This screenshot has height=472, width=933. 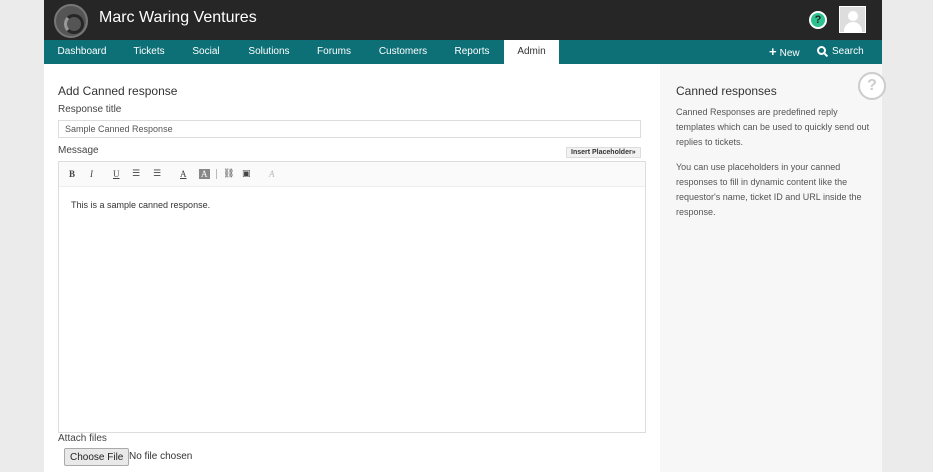 I want to click on new-label: New, so click(x=789, y=53).